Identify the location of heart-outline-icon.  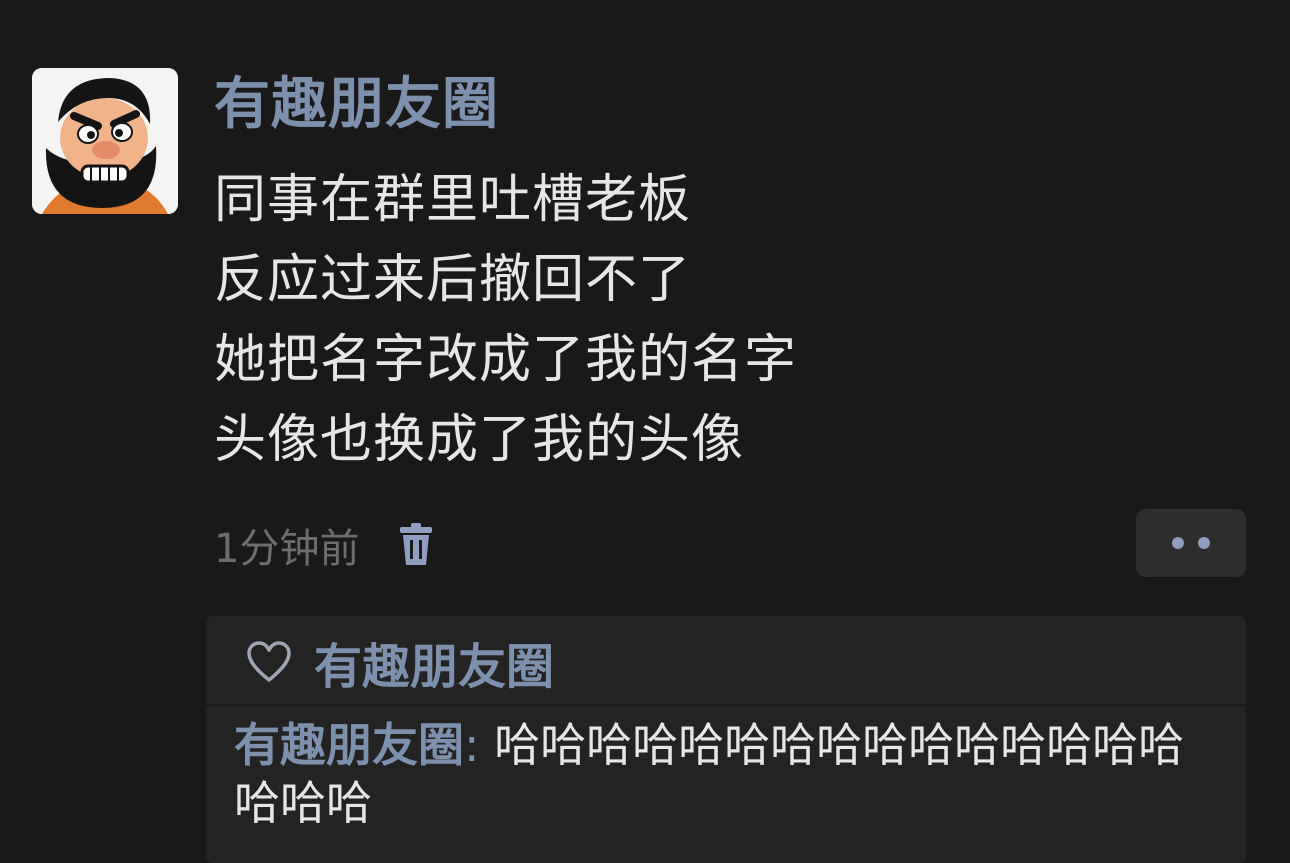
(269, 661).